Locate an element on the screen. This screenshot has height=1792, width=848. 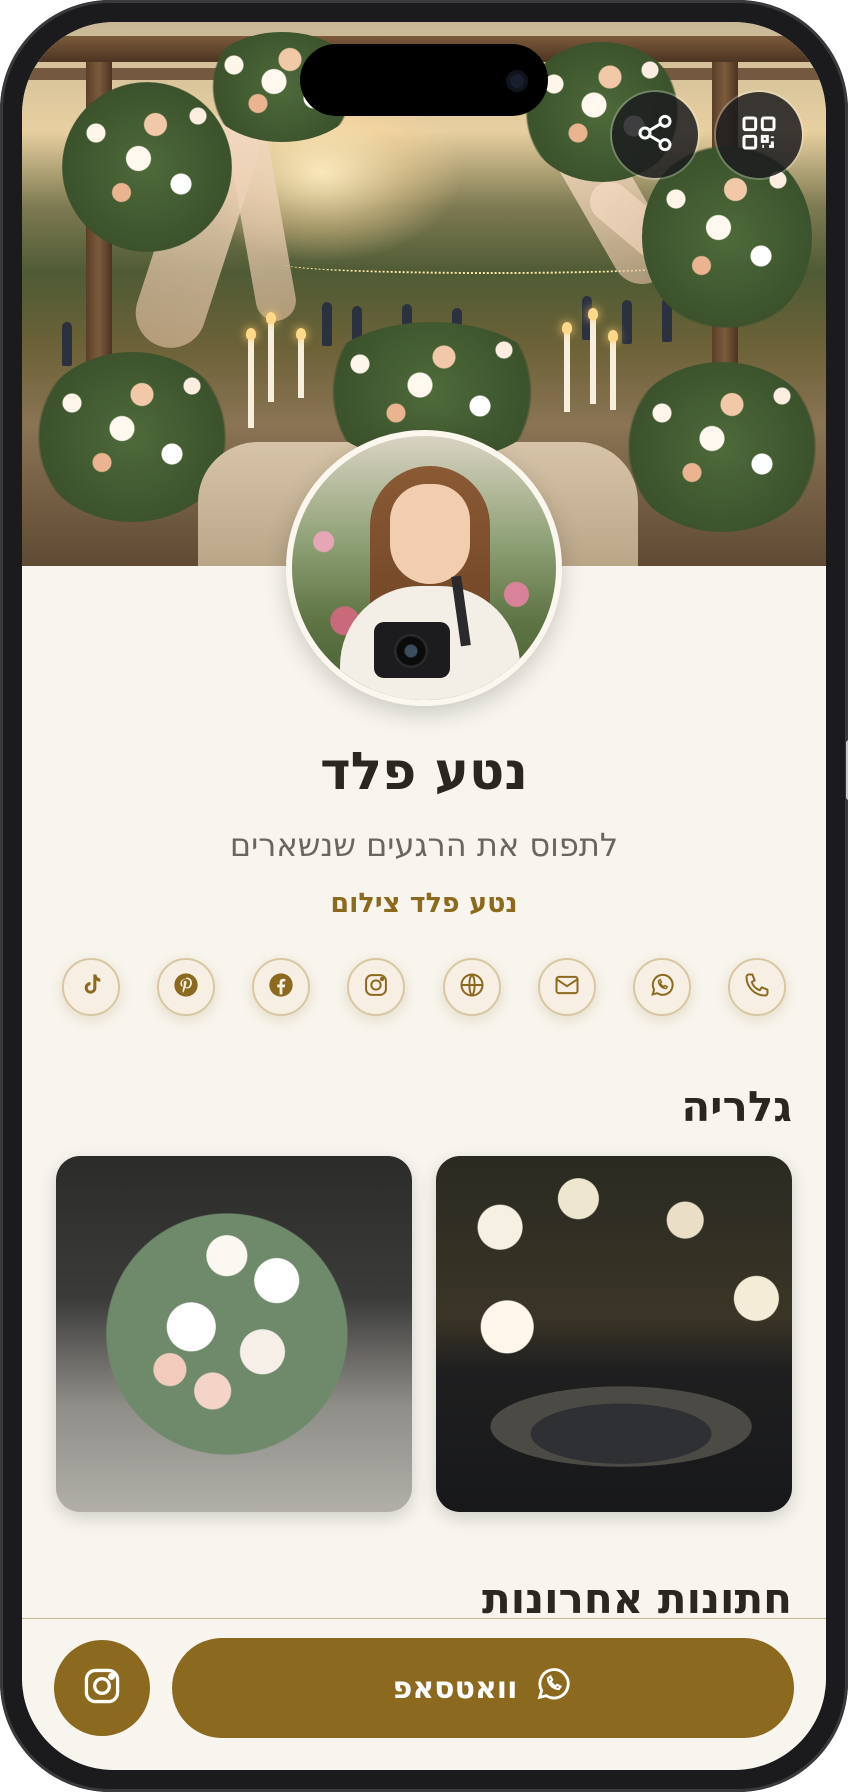
pinterest-button is located at coordinates (186, 987).